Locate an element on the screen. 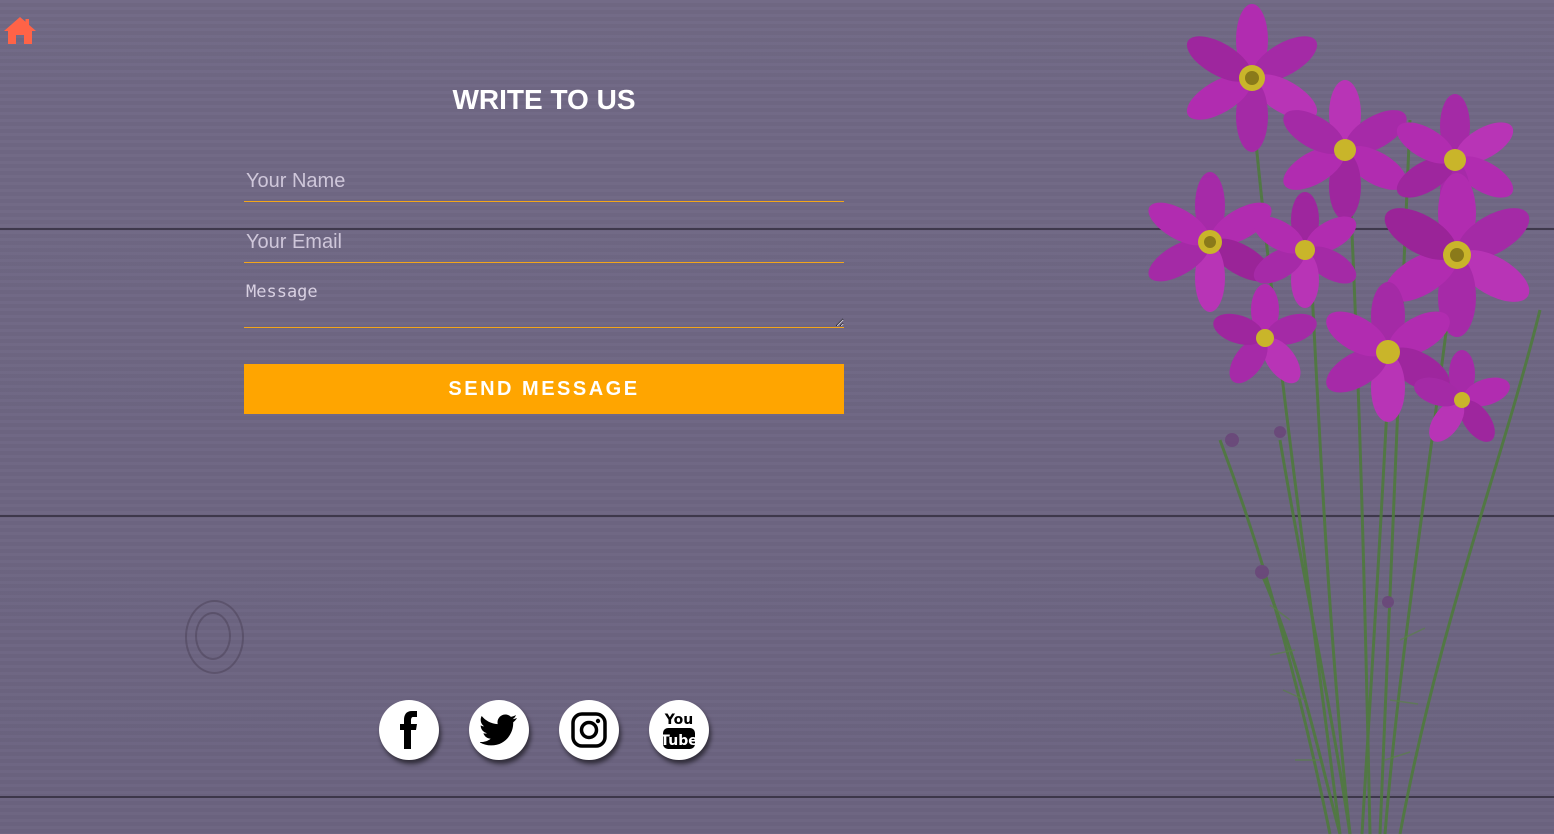  youtube-link: You Tube is located at coordinates (679, 730).